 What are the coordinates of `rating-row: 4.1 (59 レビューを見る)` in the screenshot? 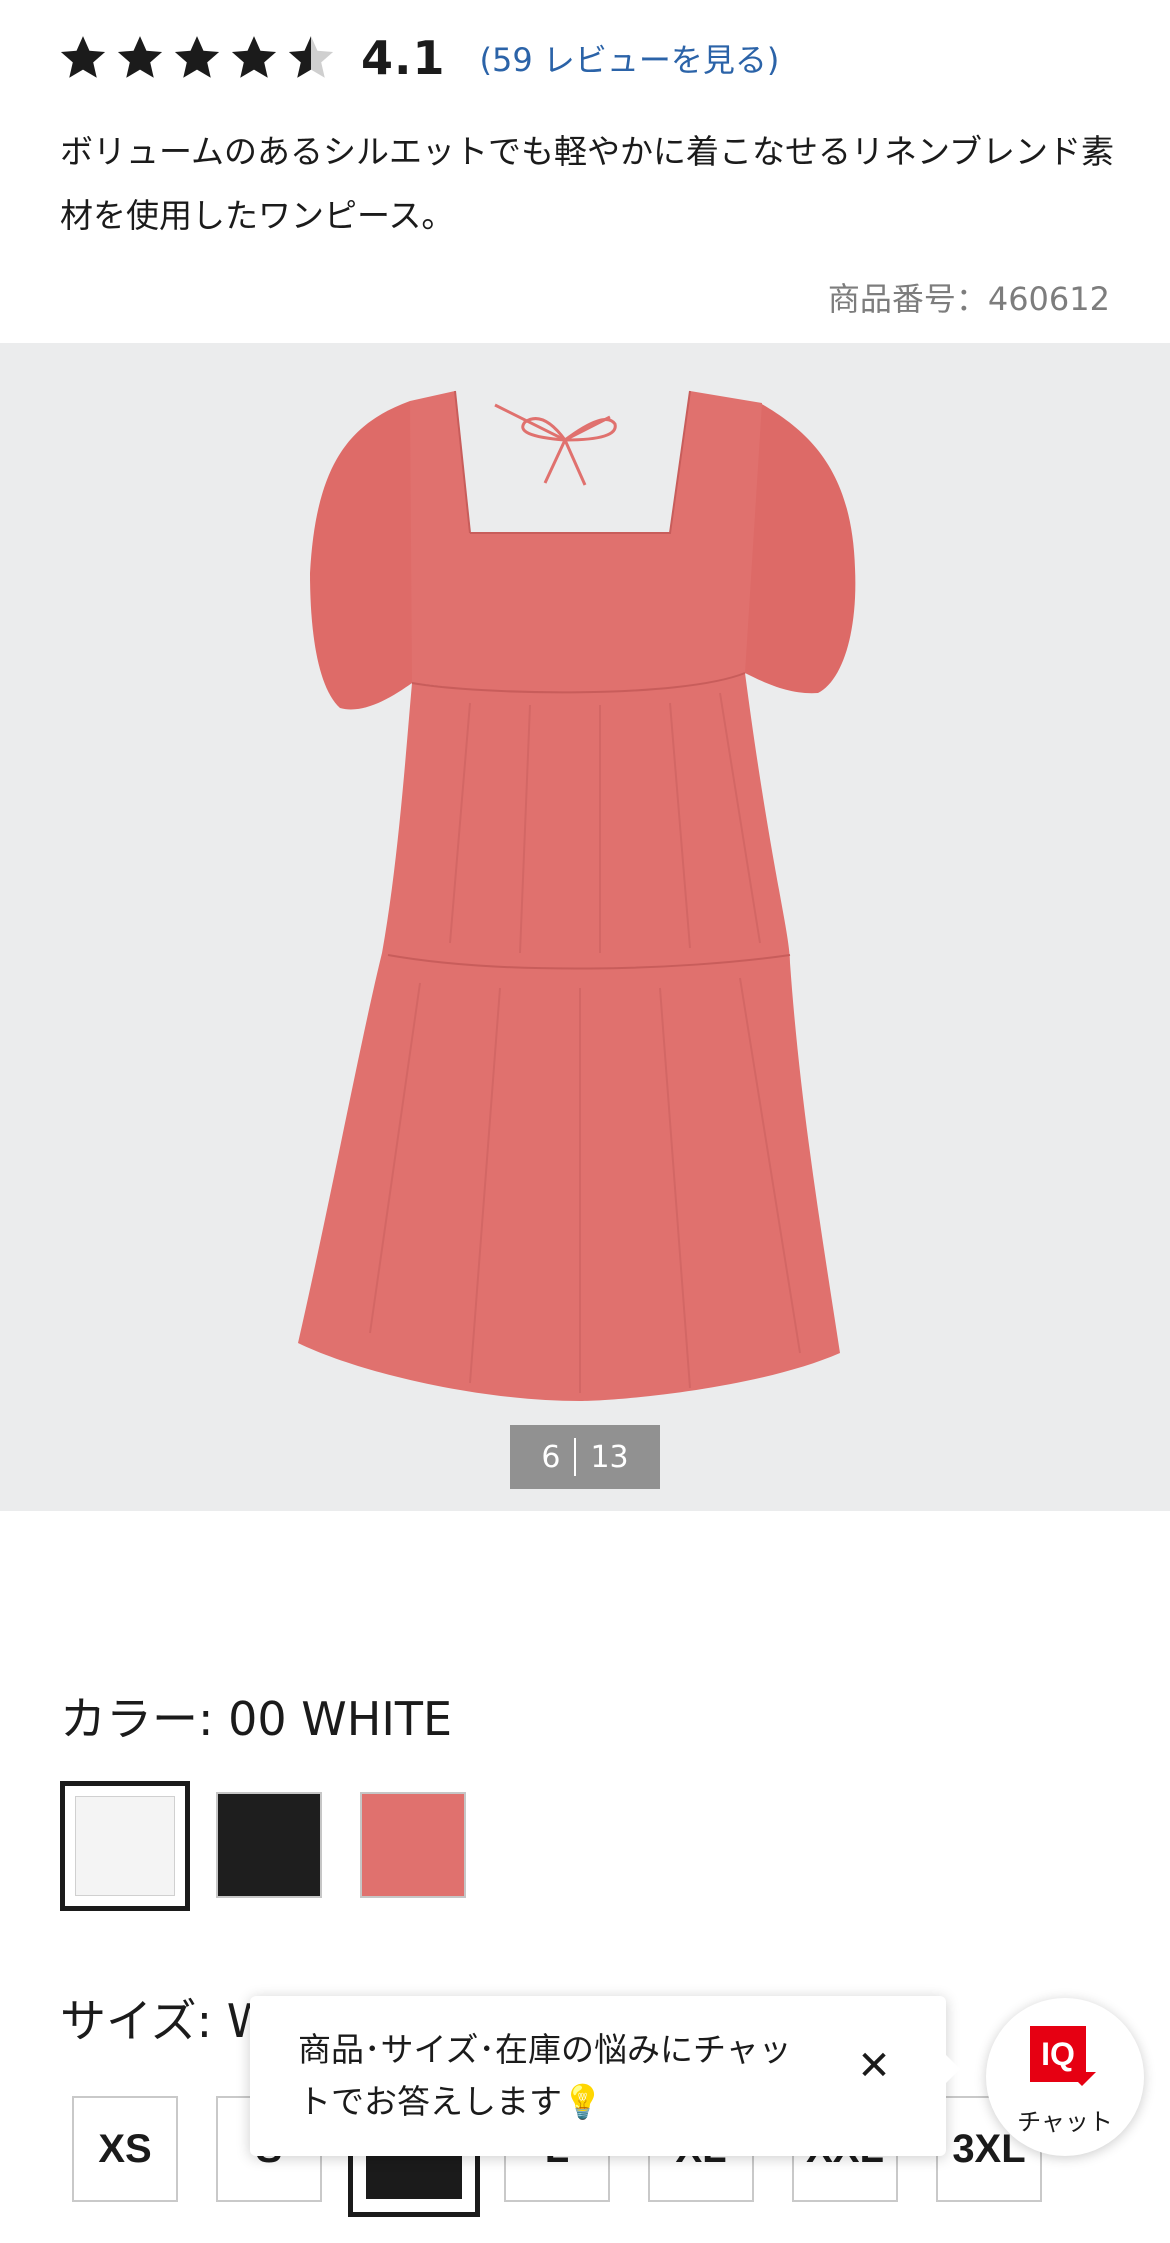 It's located at (418, 58).